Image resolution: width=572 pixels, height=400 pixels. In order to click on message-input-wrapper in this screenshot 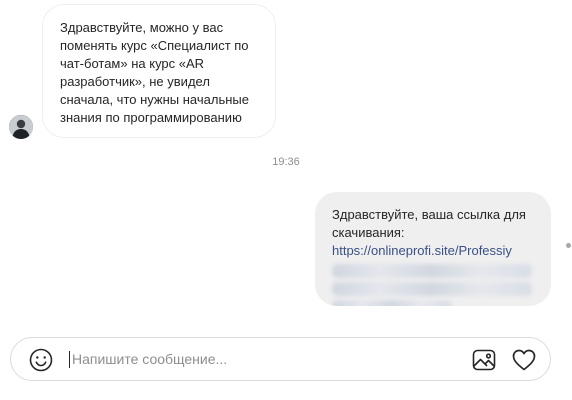, I will do `click(264, 359)`.